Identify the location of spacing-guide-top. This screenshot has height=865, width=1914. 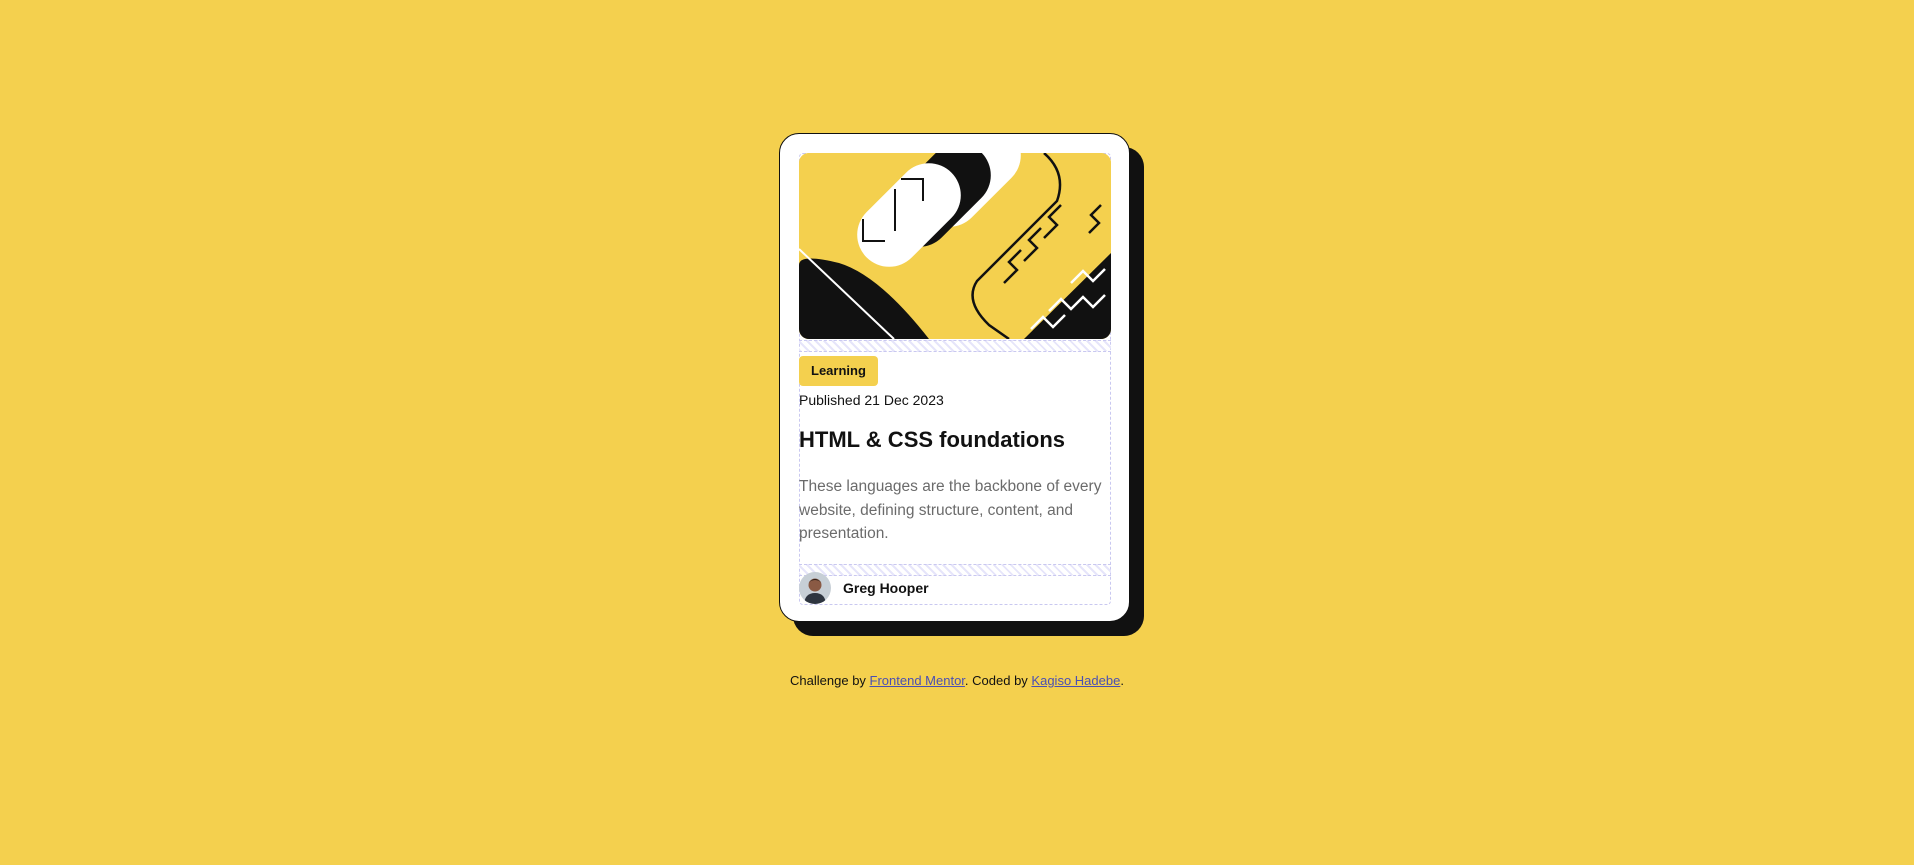
(955, 346).